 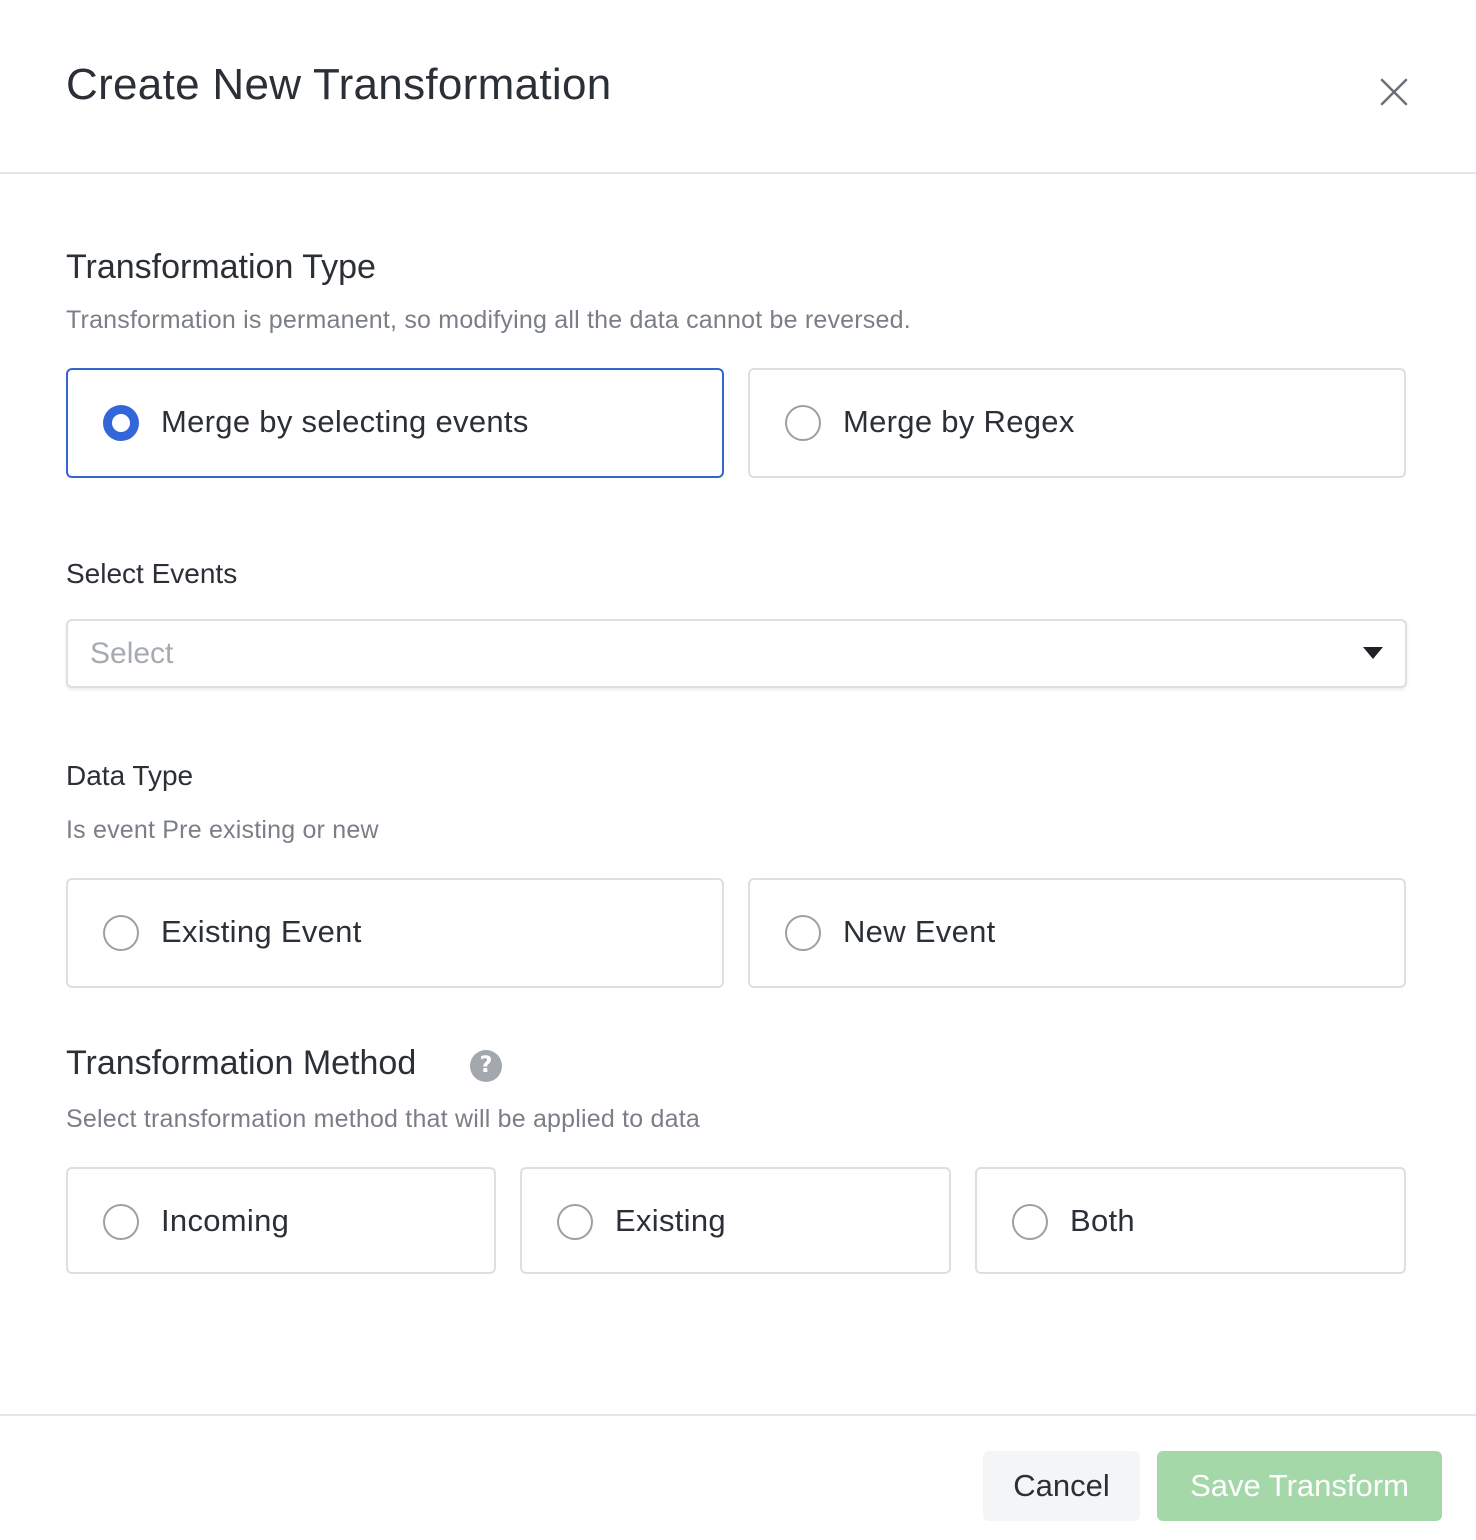 I want to click on radio-option-incoming: Incoming, so click(x=281, y=1220).